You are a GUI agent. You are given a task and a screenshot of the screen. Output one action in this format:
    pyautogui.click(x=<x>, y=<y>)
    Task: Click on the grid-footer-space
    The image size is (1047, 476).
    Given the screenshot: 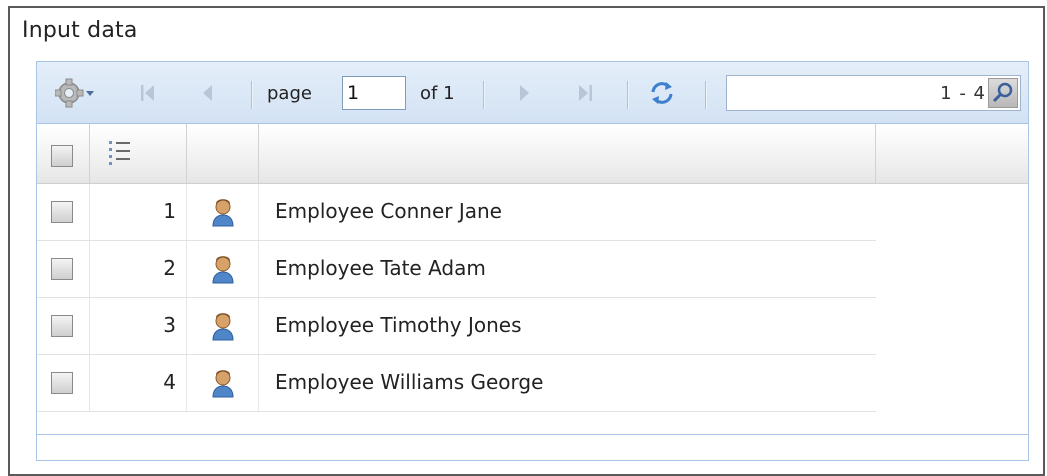 What is the action you would take?
    pyautogui.click(x=532, y=423)
    